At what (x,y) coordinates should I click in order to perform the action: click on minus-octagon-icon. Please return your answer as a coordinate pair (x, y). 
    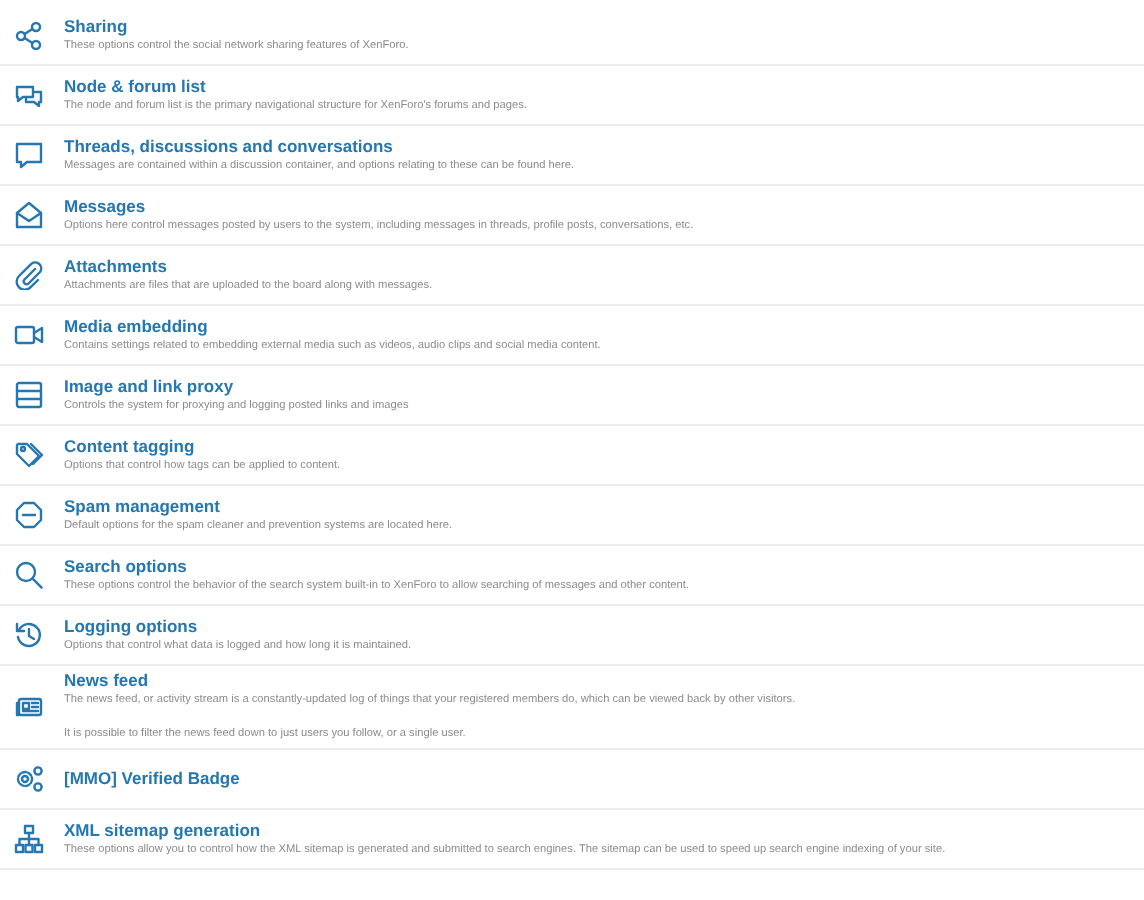
    Looking at the image, I should click on (29, 515).